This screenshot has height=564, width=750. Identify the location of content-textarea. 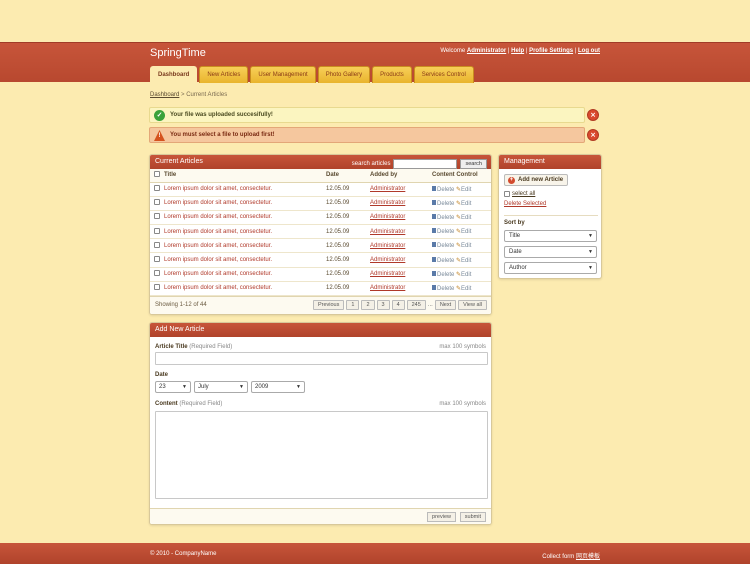
(321, 455).